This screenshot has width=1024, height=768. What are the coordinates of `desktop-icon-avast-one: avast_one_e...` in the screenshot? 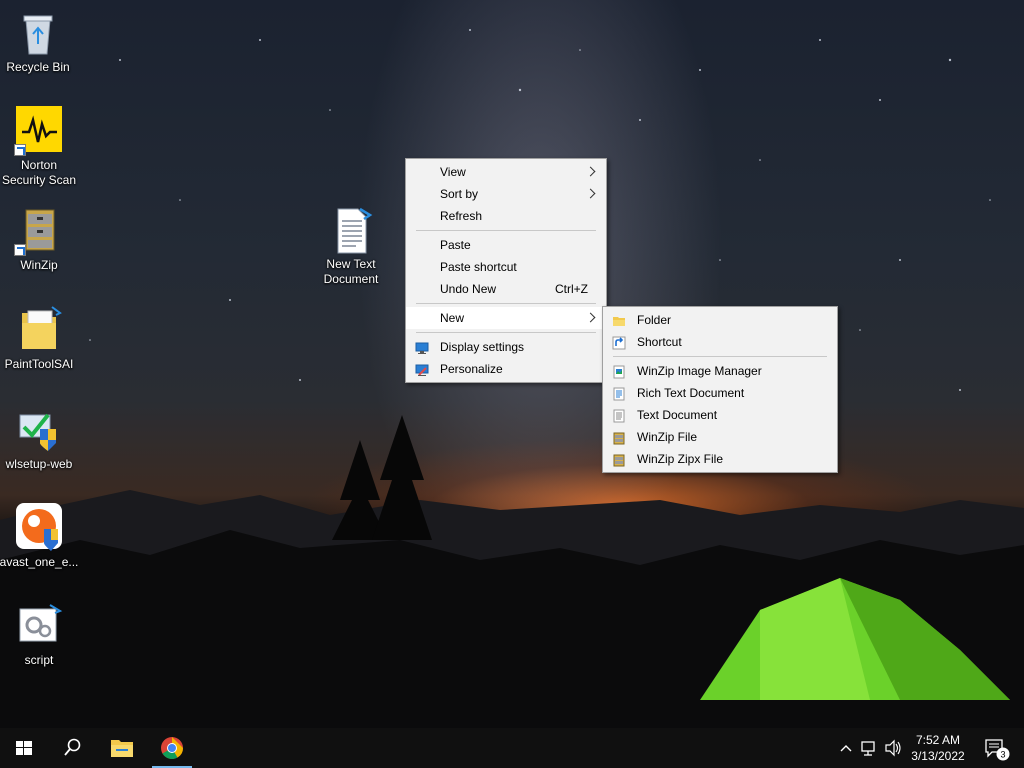 It's located at (39, 536).